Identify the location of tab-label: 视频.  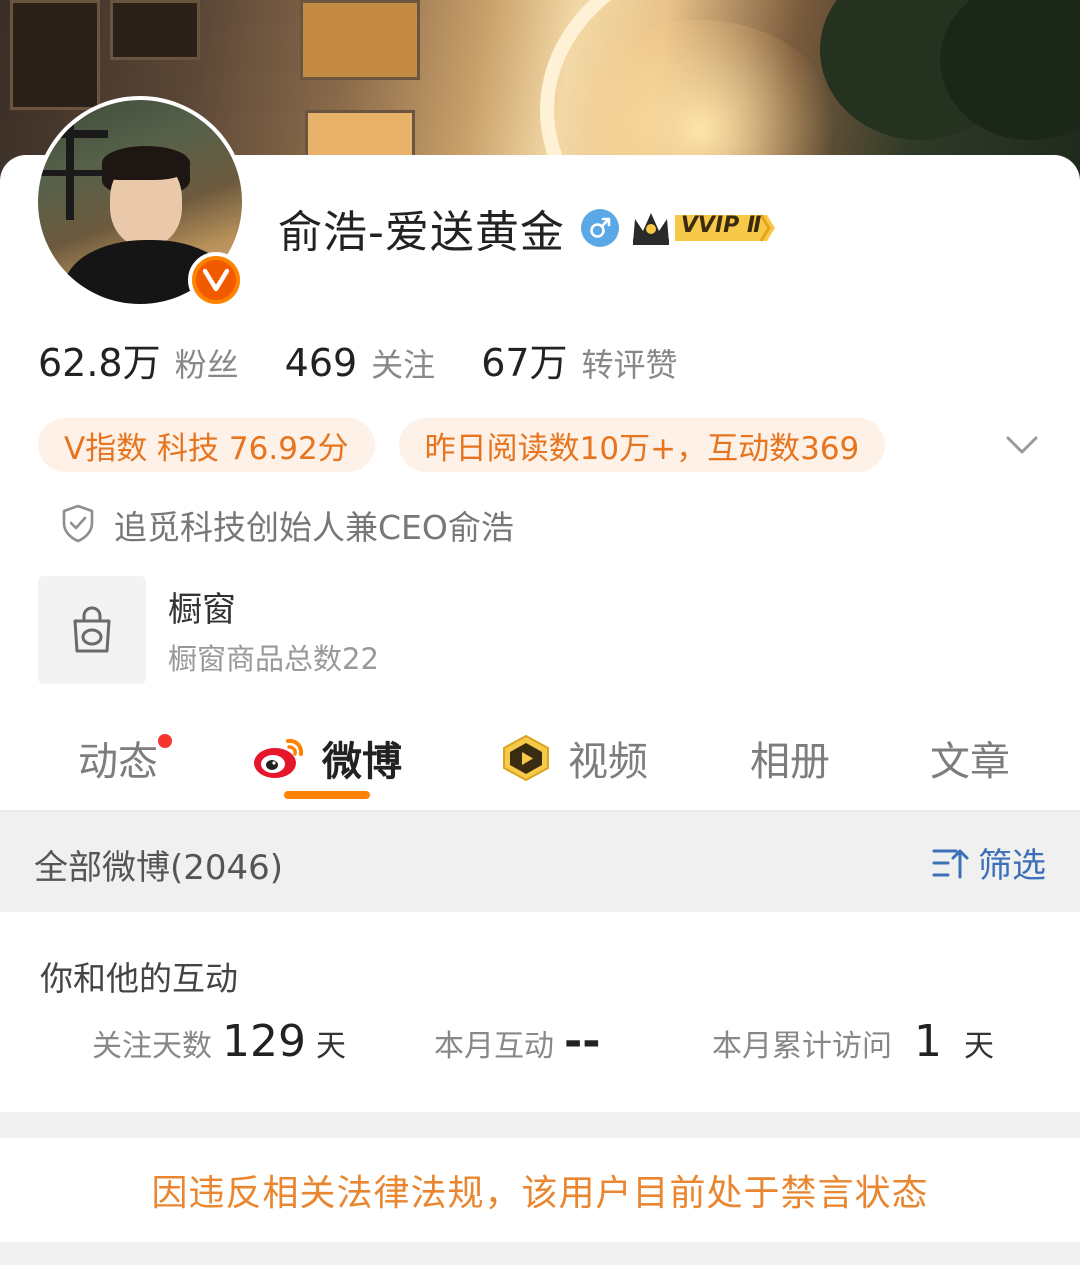
(608, 762).